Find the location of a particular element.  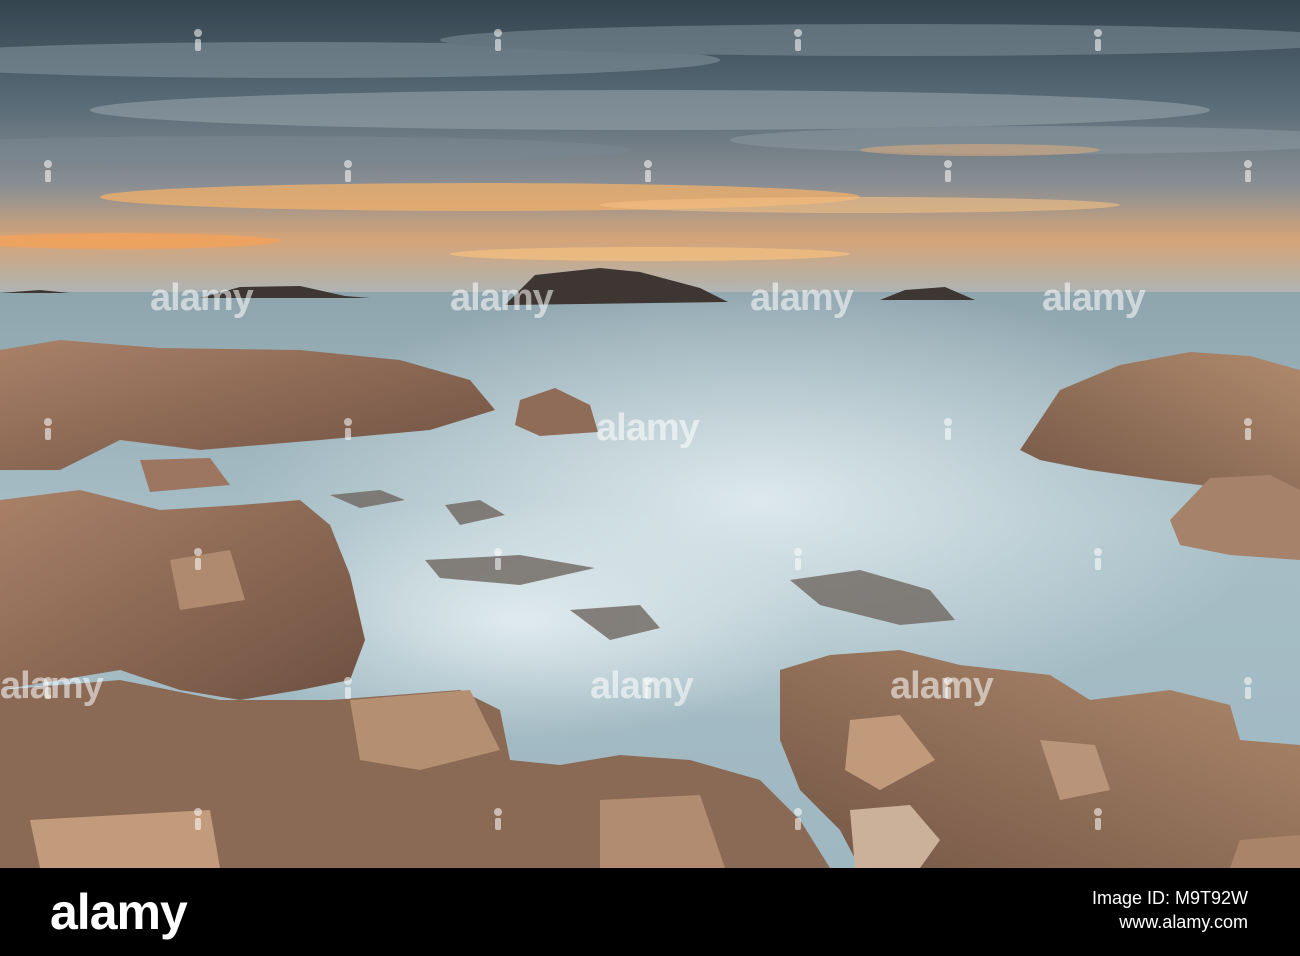

image-info: Image ID: M9T92W www.alamy.com is located at coordinates (1170, 910).